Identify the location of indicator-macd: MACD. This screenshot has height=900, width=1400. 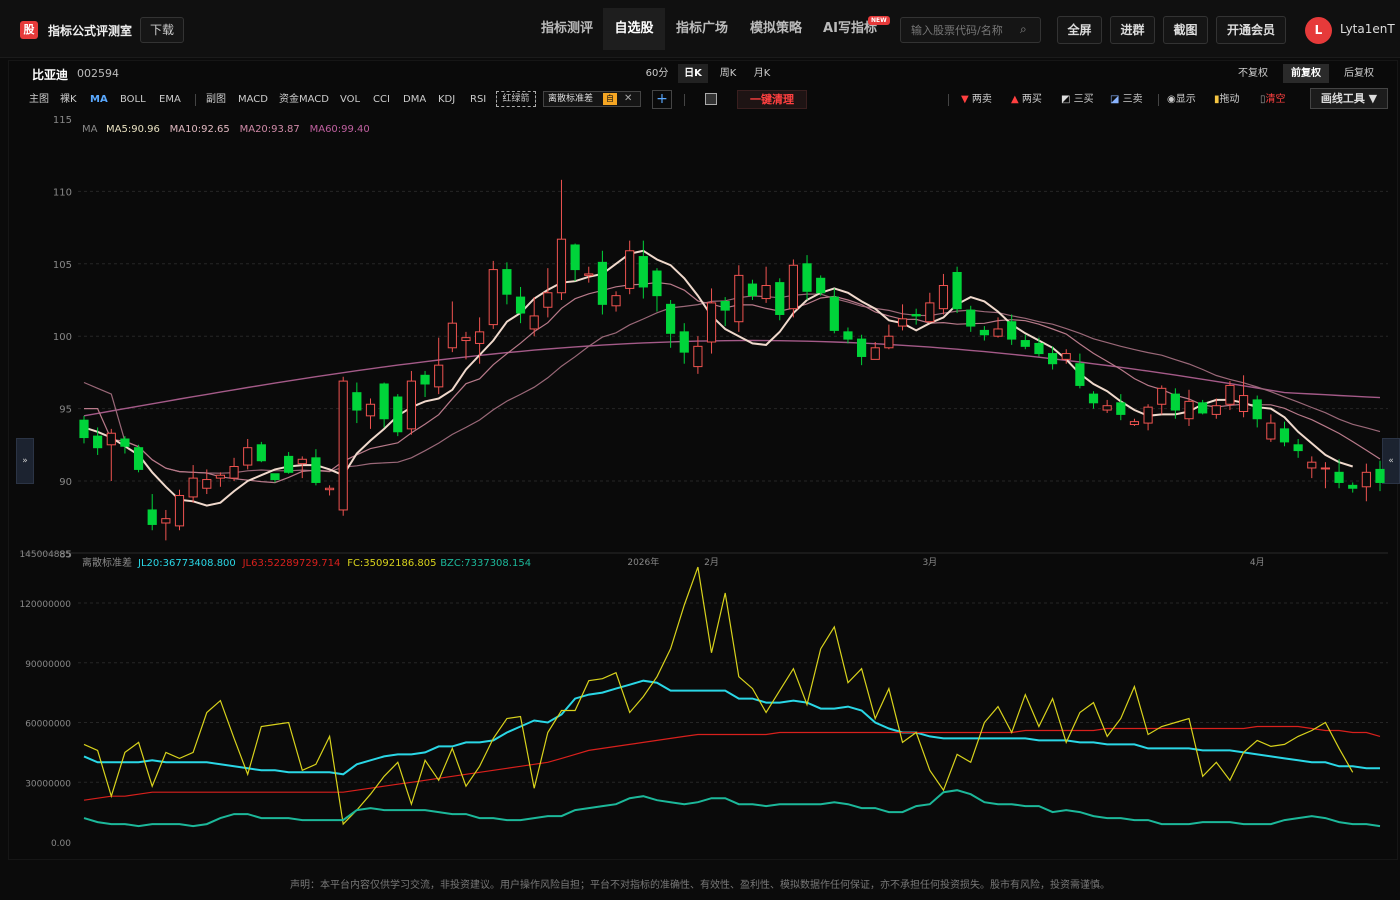
(253, 100).